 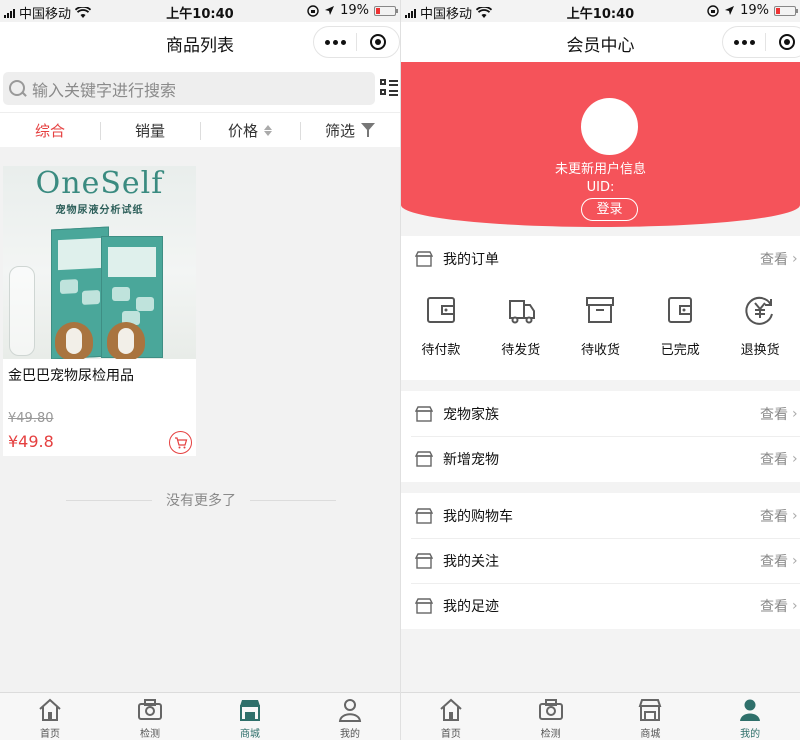 I want to click on history-row: 我的足迹 查看 ›, so click(x=600, y=605).